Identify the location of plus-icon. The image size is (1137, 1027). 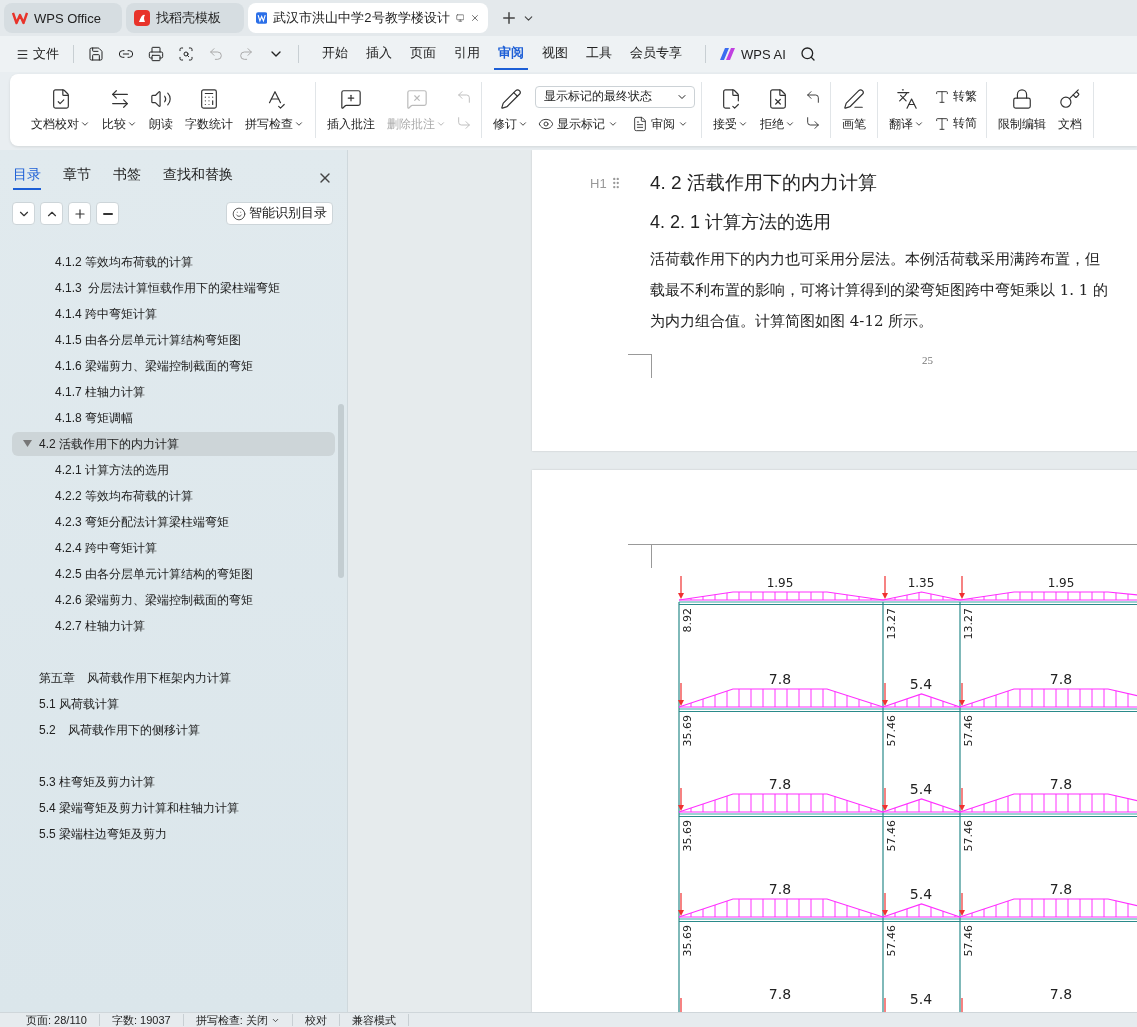
(79, 213).